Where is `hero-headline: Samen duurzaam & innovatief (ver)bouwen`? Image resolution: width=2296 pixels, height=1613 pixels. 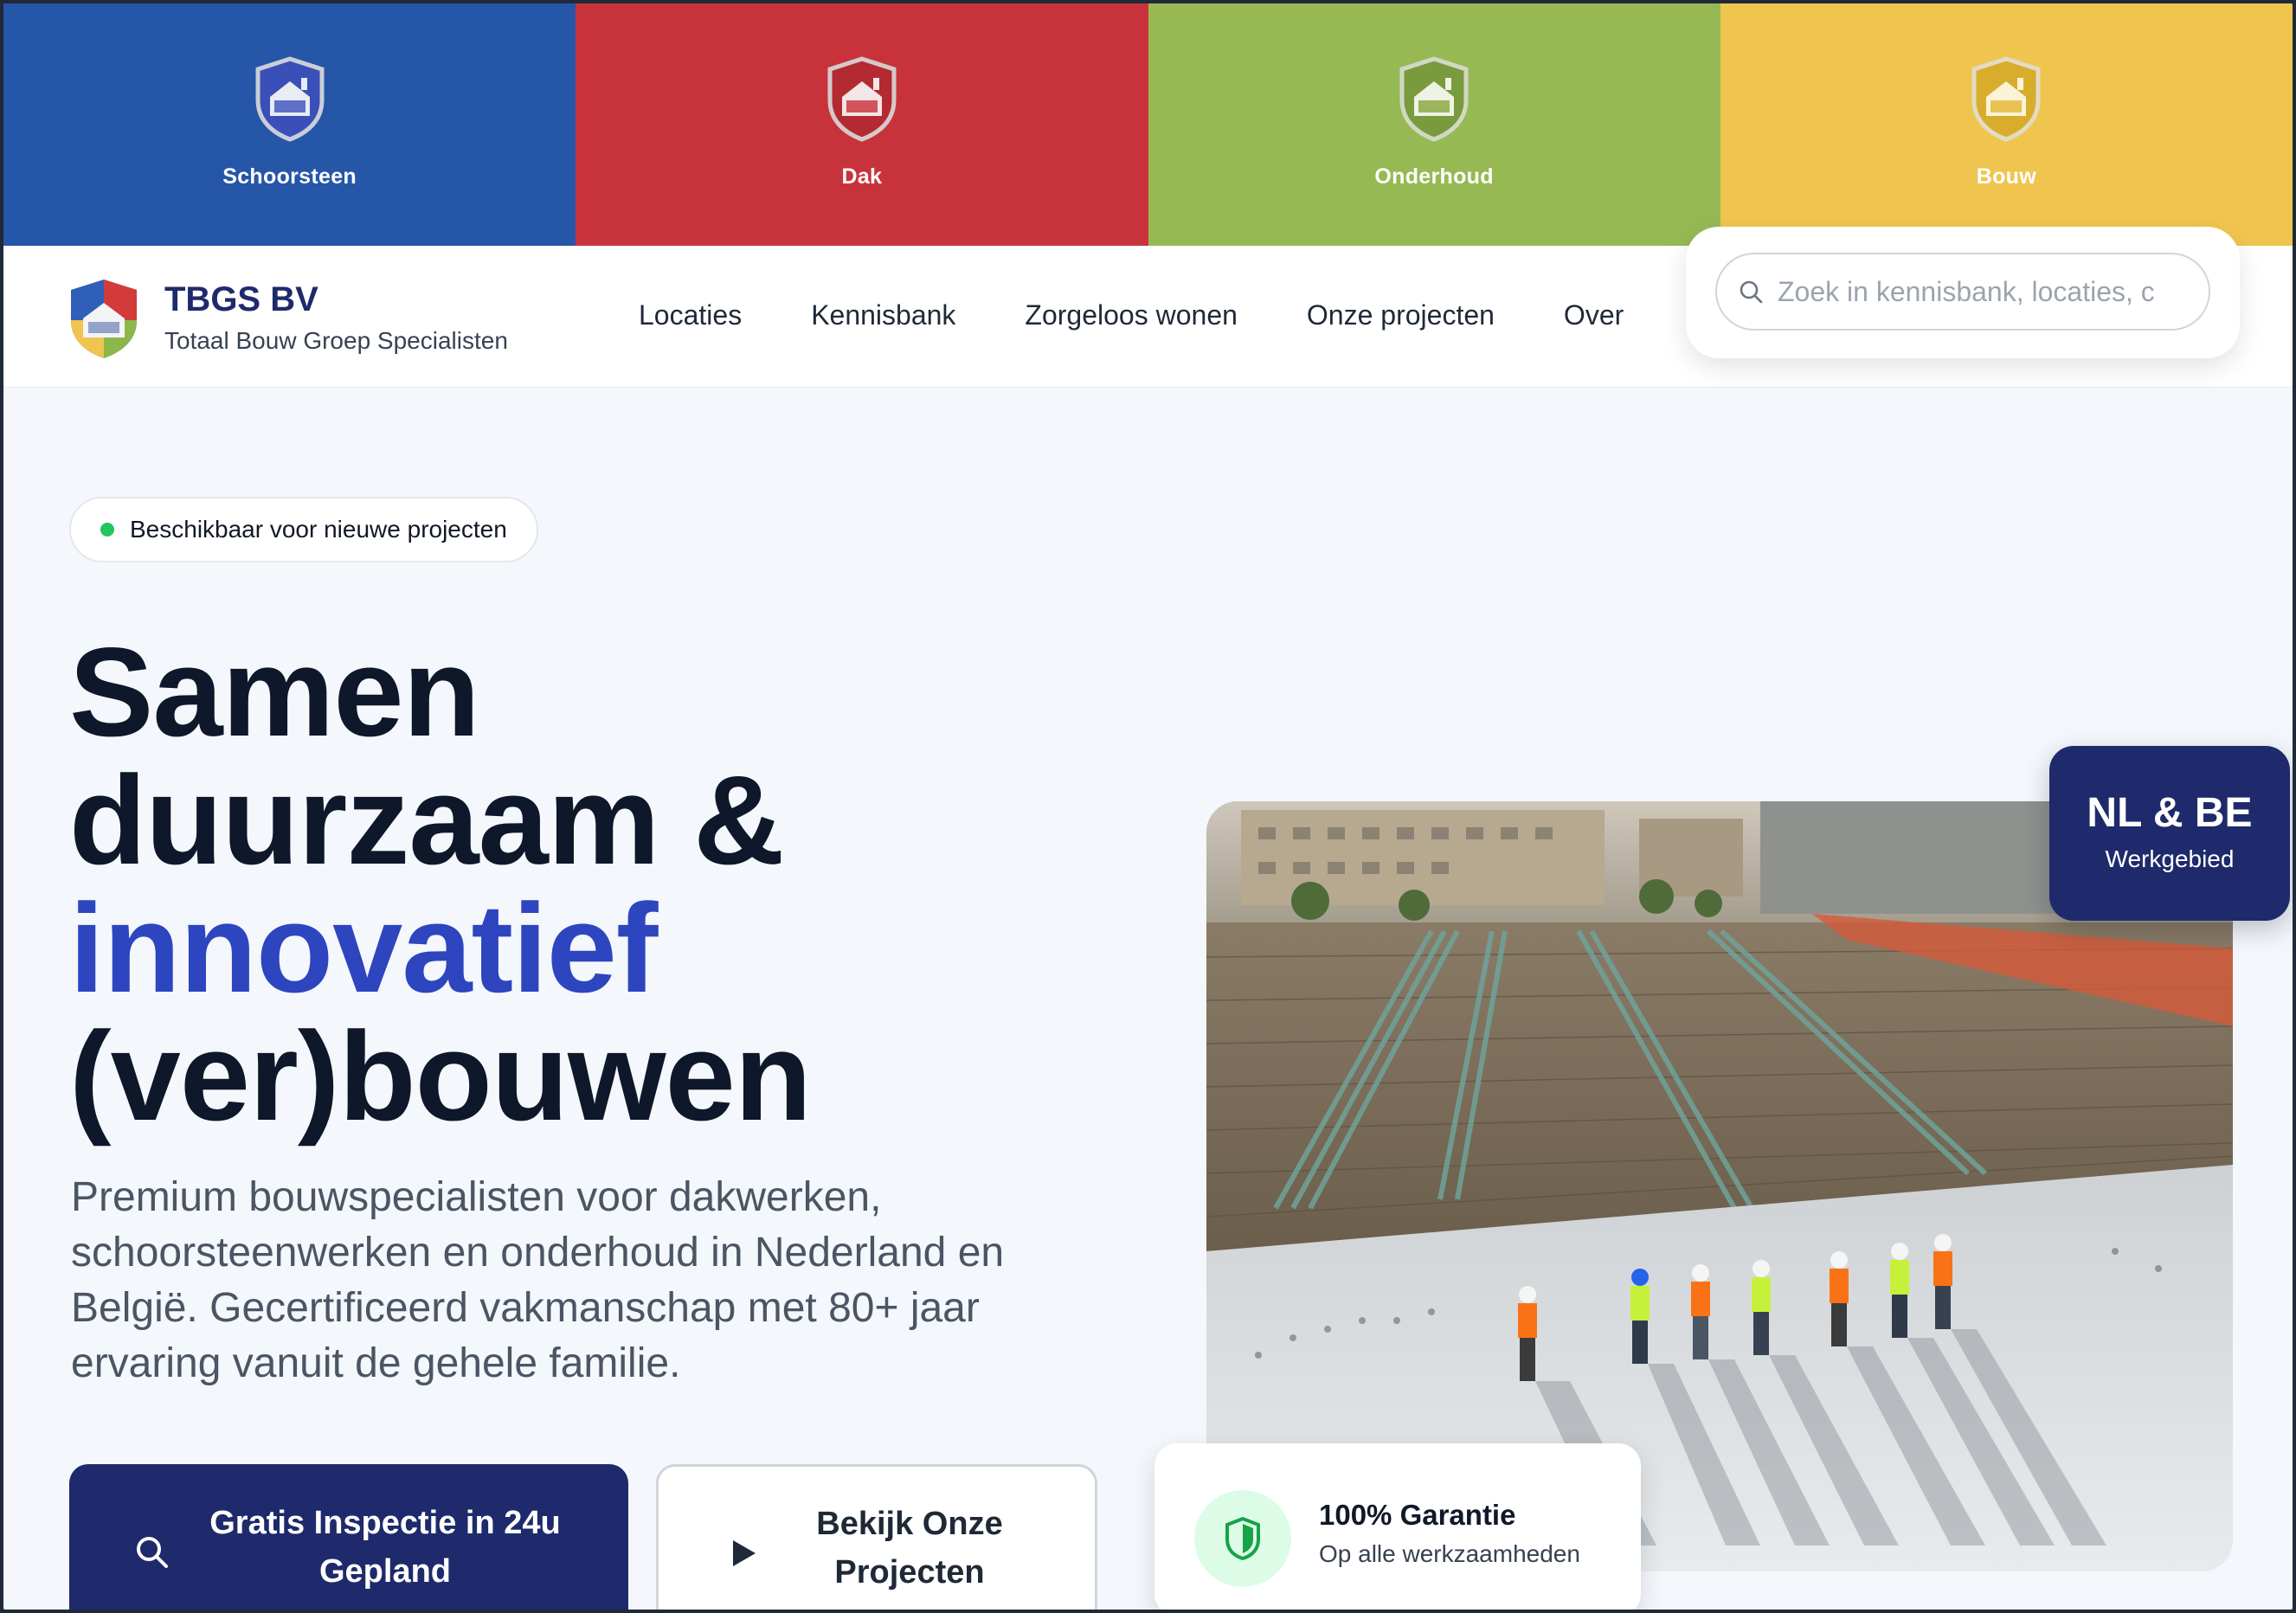
hero-headline: Samen duurzaam & innovatief (ver)bouwen is located at coordinates (440, 884).